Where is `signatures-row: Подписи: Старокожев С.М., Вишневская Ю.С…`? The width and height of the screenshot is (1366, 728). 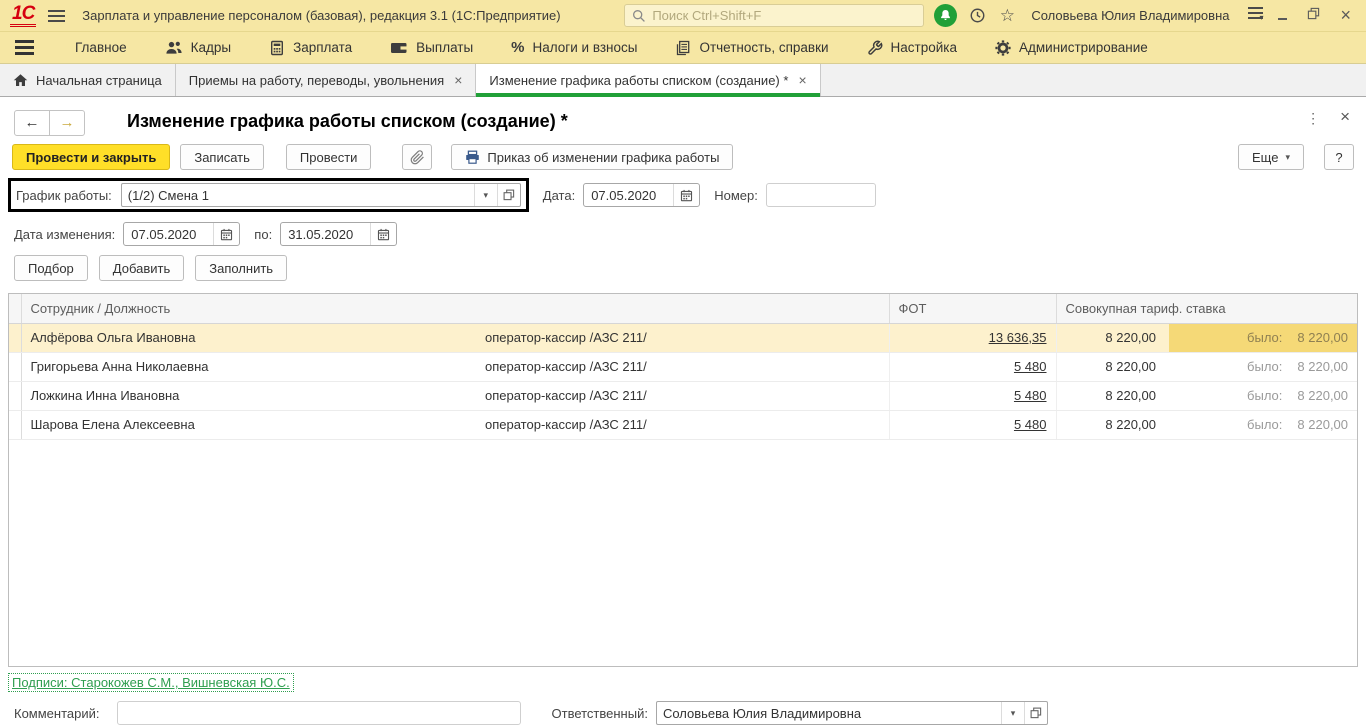 signatures-row: Подписи: Старокожев С.М., Вишневская Ю.С… is located at coordinates (687, 682).